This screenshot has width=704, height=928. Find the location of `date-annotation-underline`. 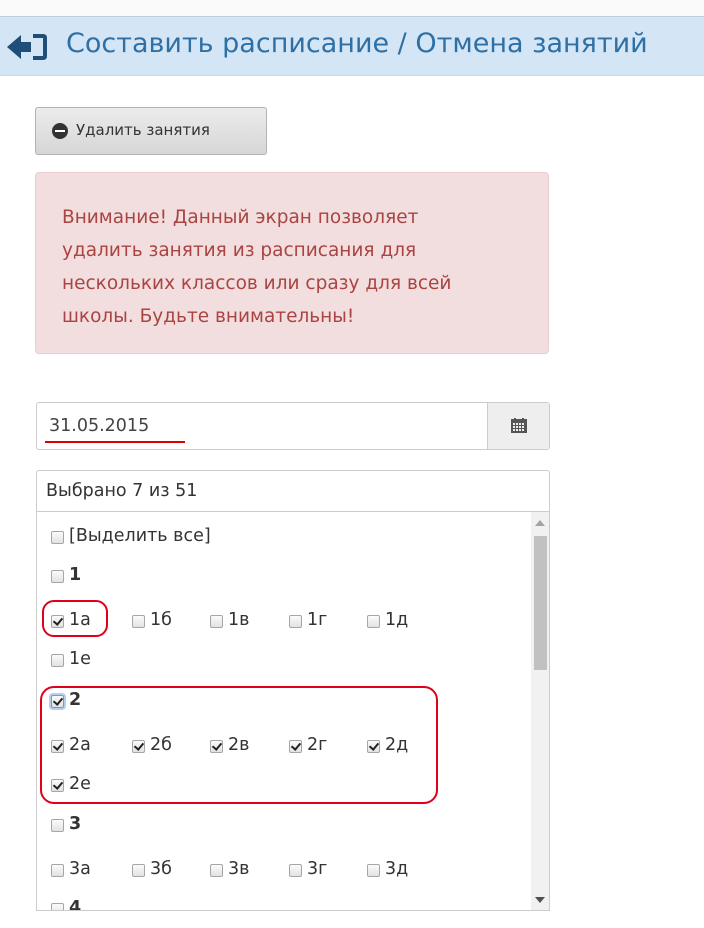

date-annotation-underline is located at coordinates (115, 442).